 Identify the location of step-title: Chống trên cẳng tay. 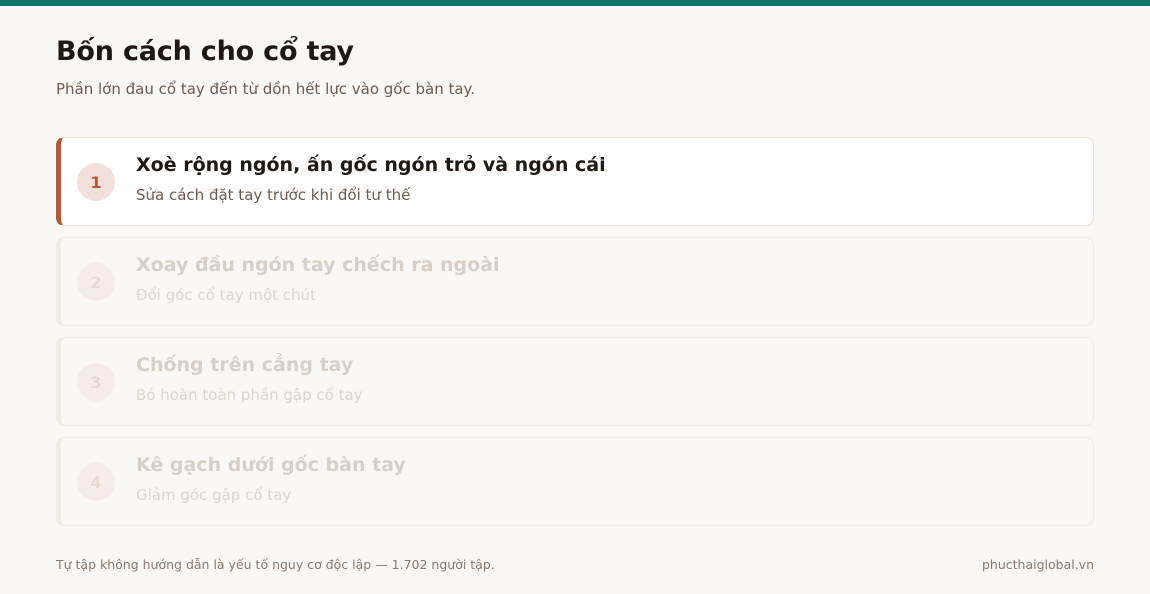
(245, 365).